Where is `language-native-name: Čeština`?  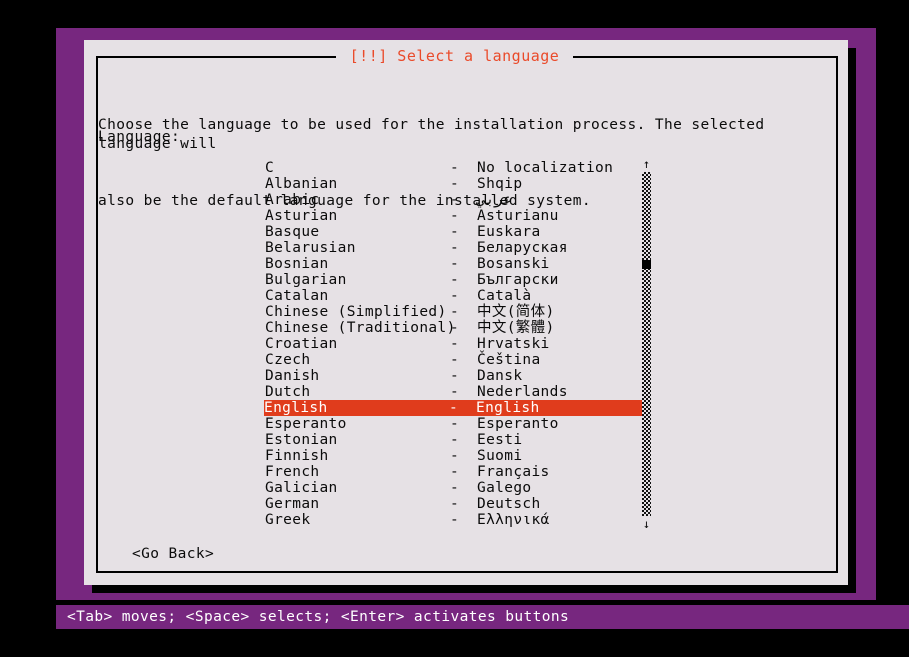
language-native-name: Čeština is located at coordinates (509, 360).